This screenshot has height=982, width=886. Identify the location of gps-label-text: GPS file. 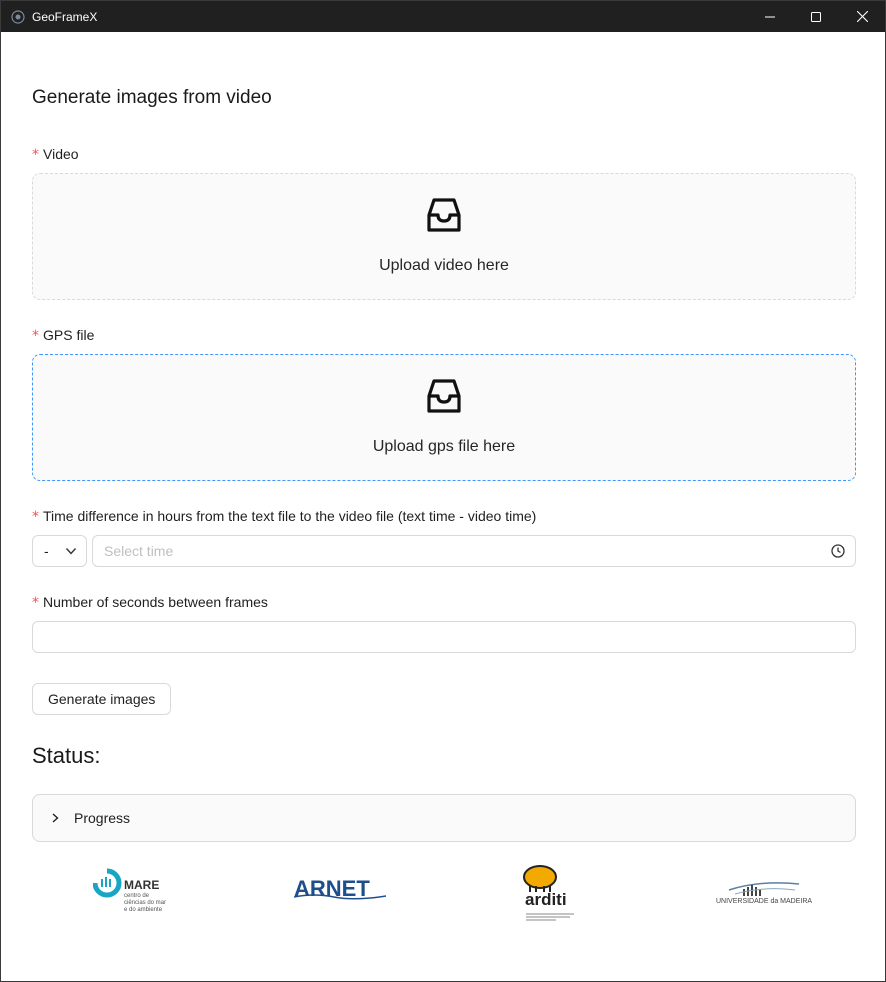
(69, 335).